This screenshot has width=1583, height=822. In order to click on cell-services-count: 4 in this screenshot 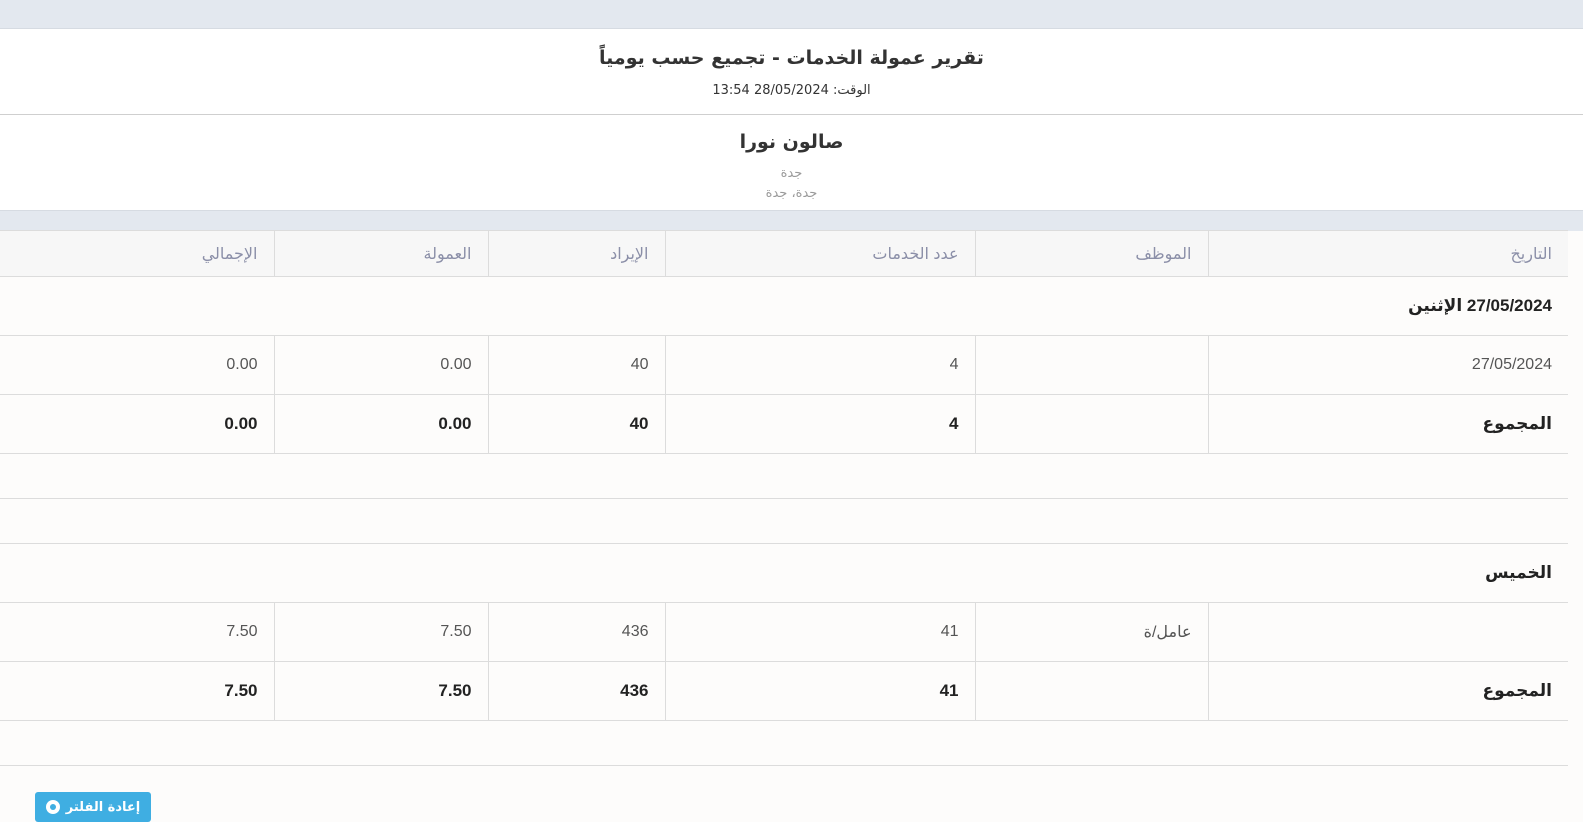, I will do `click(820, 365)`.